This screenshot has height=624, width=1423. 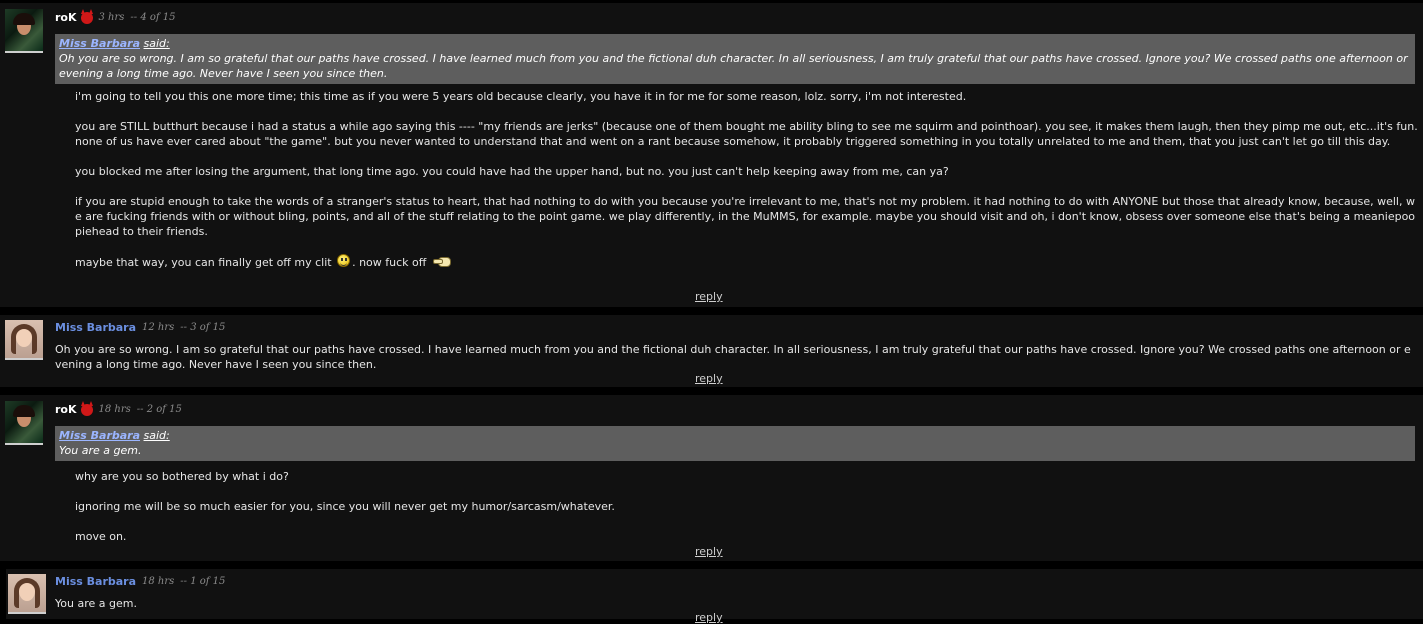 I want to click on paragraph: You are a gem., so click(x=96, y=603).